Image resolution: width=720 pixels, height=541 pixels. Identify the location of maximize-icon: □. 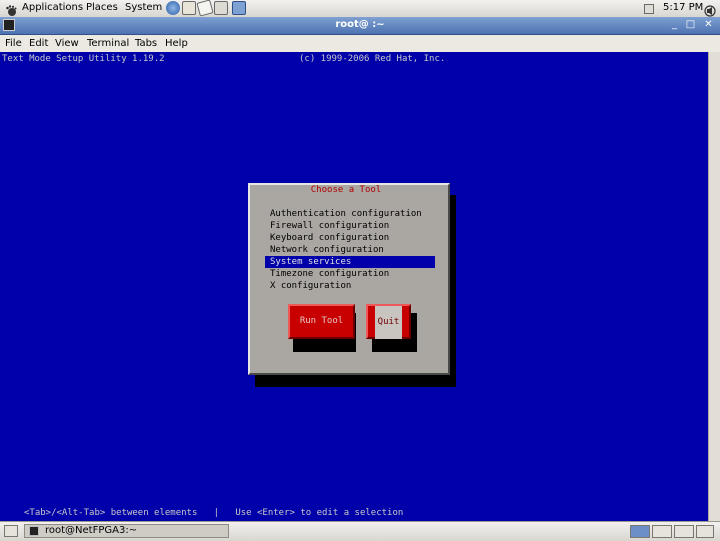
(690, 25).